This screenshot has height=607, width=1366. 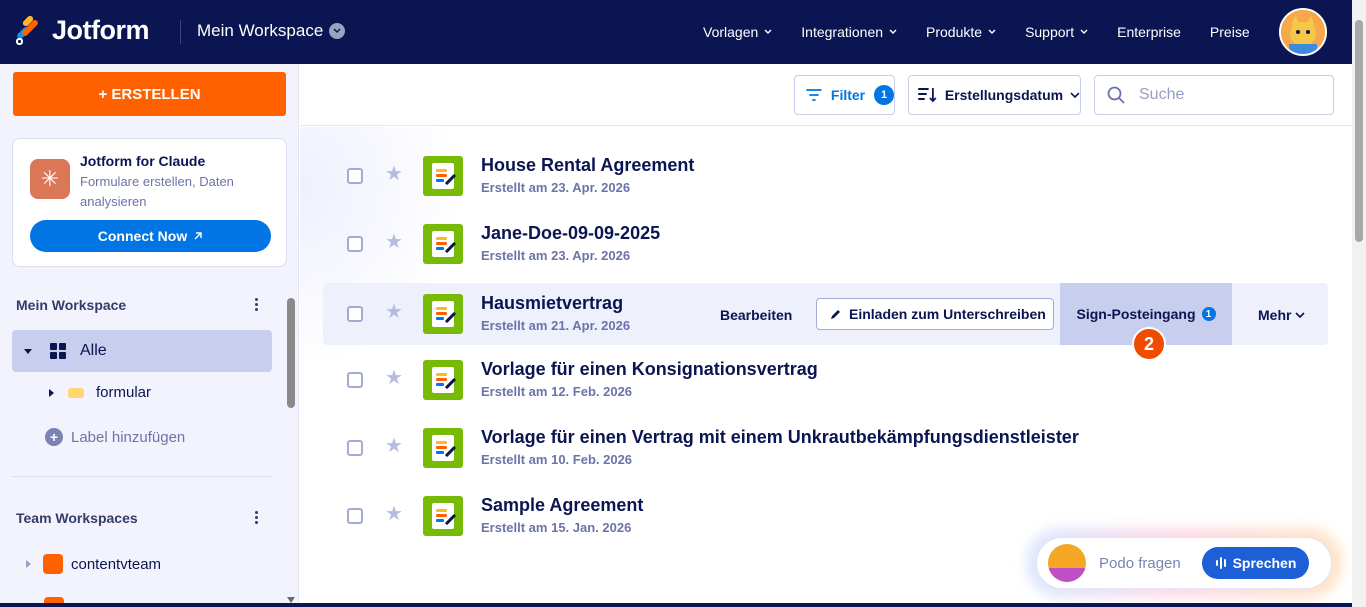 I want to click on filter-button: Filter 1, so click(x=844, y=95).